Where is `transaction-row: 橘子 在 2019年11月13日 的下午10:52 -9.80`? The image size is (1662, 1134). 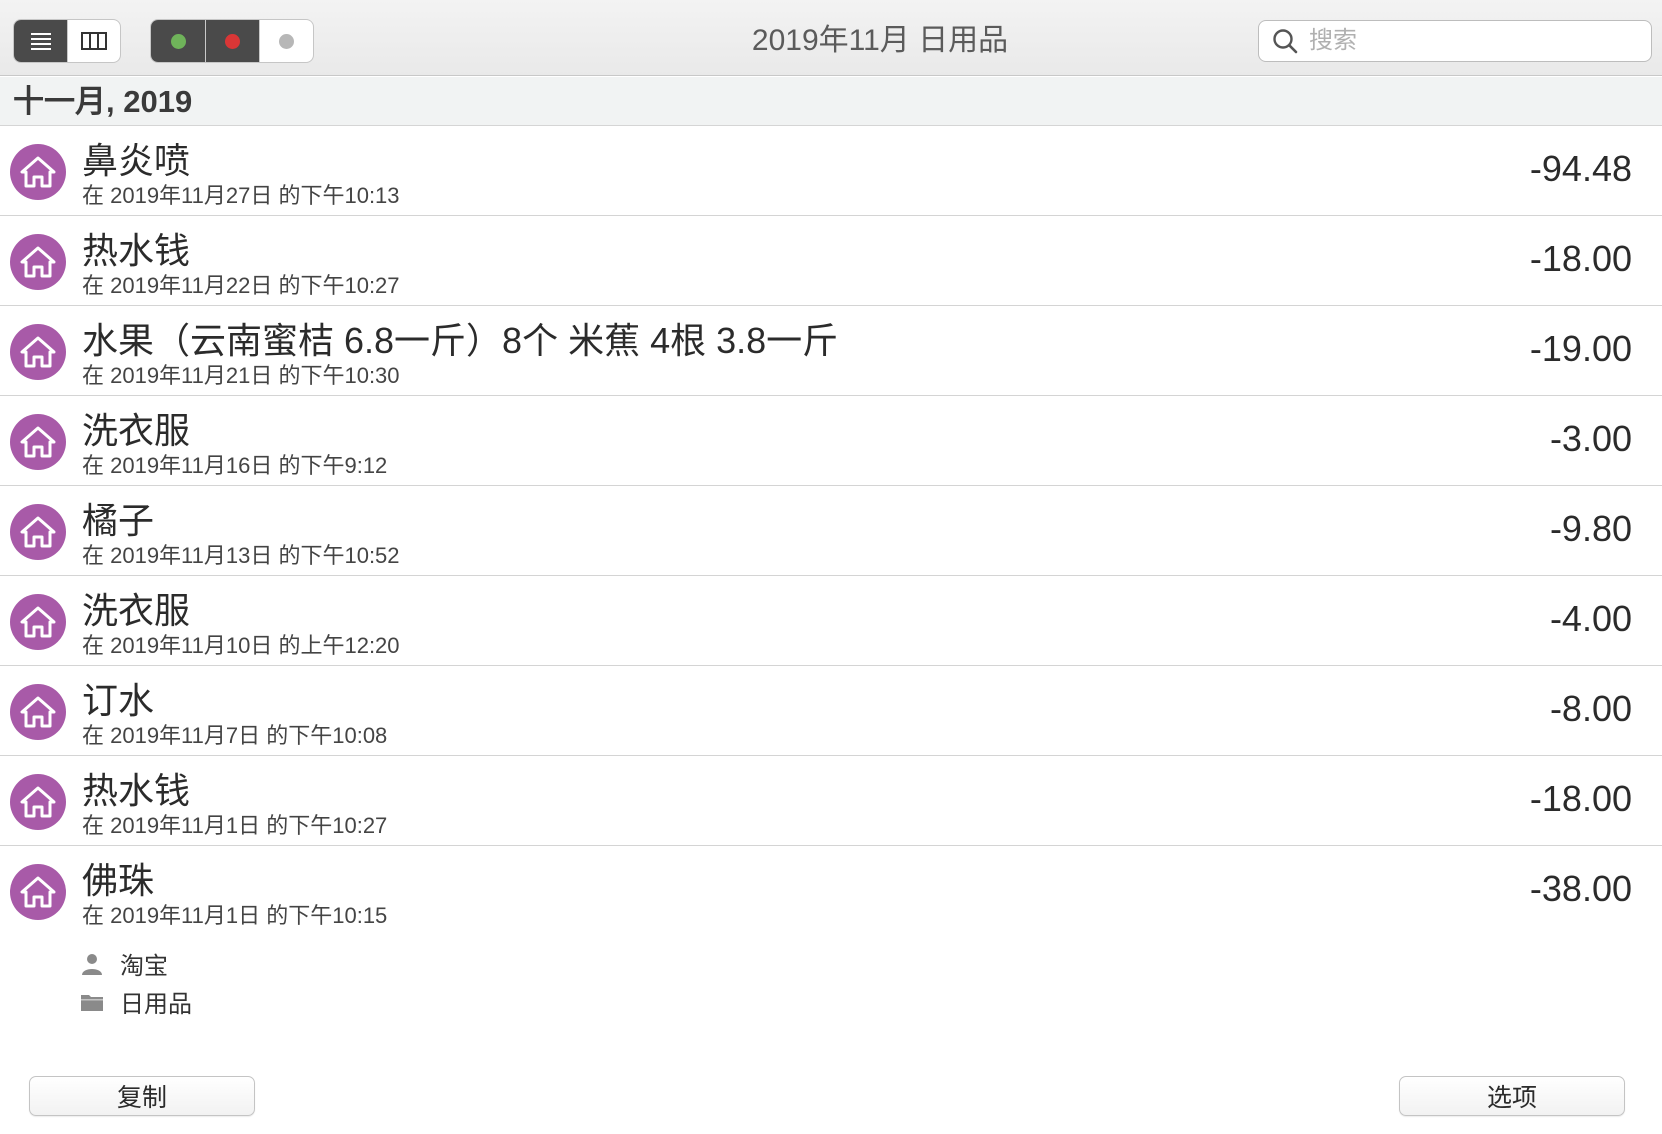 transaction-row: 橘子 在 2019年11月13日 的下午10:52 -9.80 is located at coordinates (831, 531).